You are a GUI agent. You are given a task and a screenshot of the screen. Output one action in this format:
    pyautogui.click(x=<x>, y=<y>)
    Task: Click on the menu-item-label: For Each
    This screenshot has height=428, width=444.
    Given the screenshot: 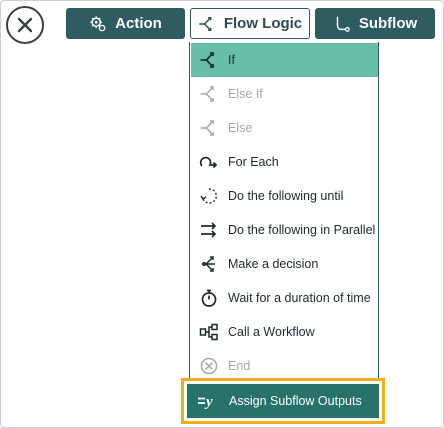 What is the action you would take?
    pyautogui.click(x=253, y=162)
    